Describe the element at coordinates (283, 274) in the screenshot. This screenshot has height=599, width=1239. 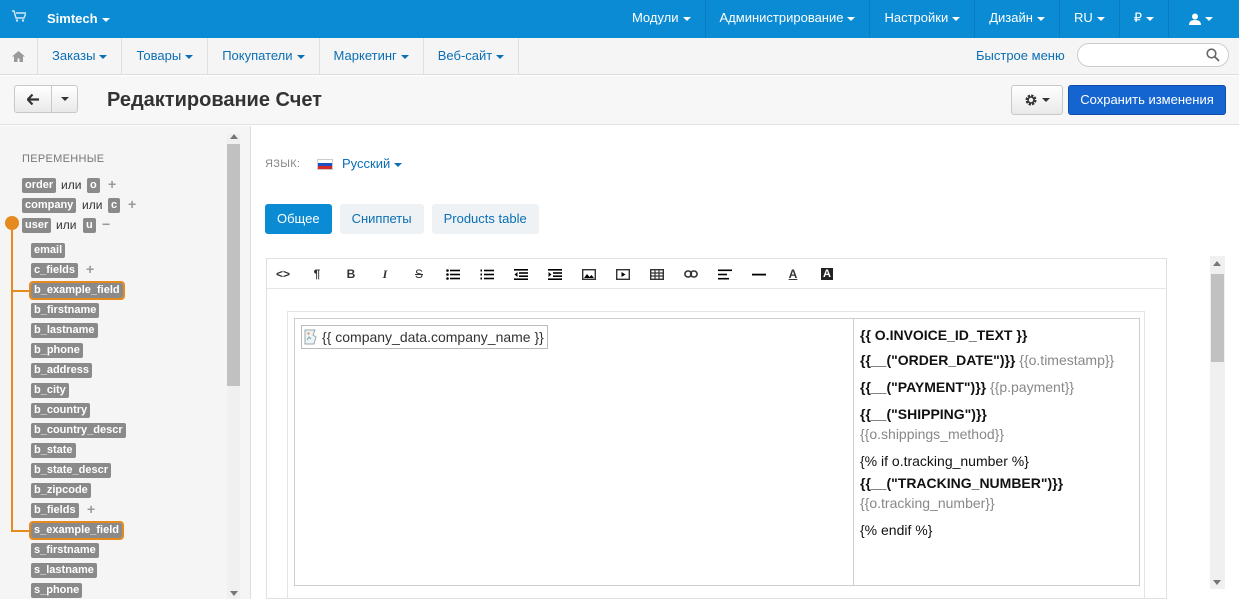
I see `code-view-icon: <>` at that location.